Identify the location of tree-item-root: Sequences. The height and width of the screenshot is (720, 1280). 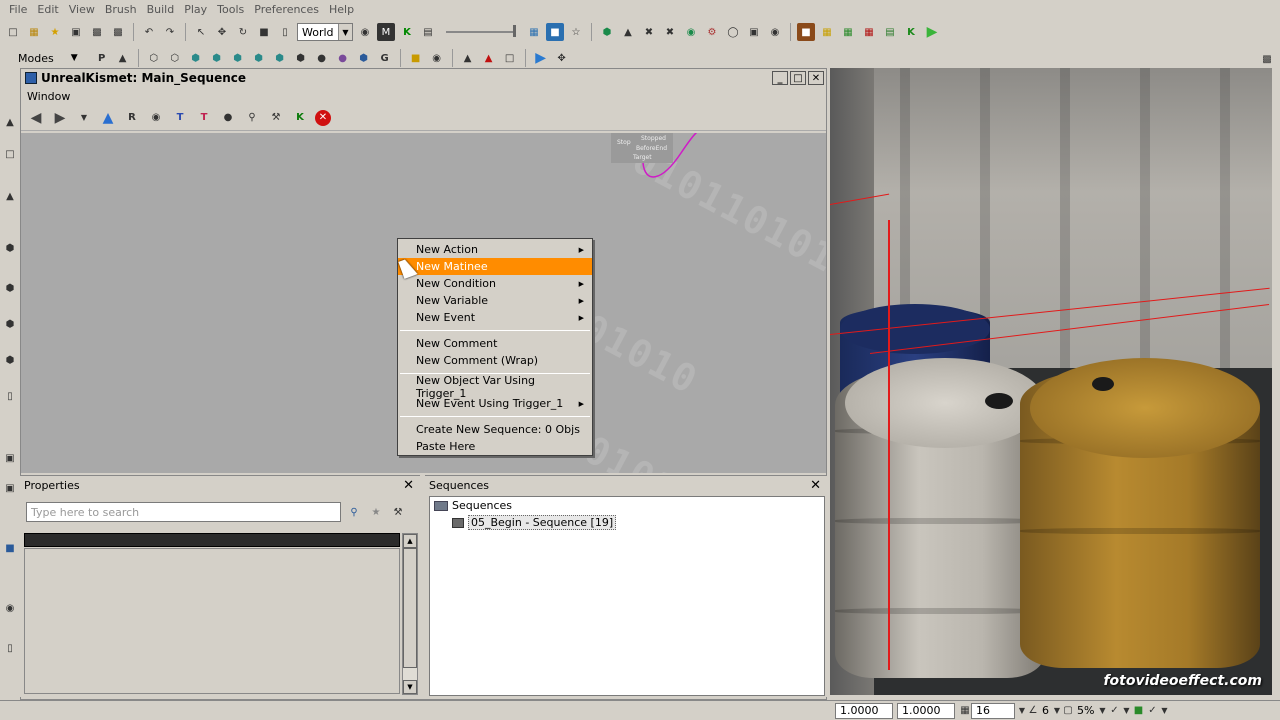
(473, 505).